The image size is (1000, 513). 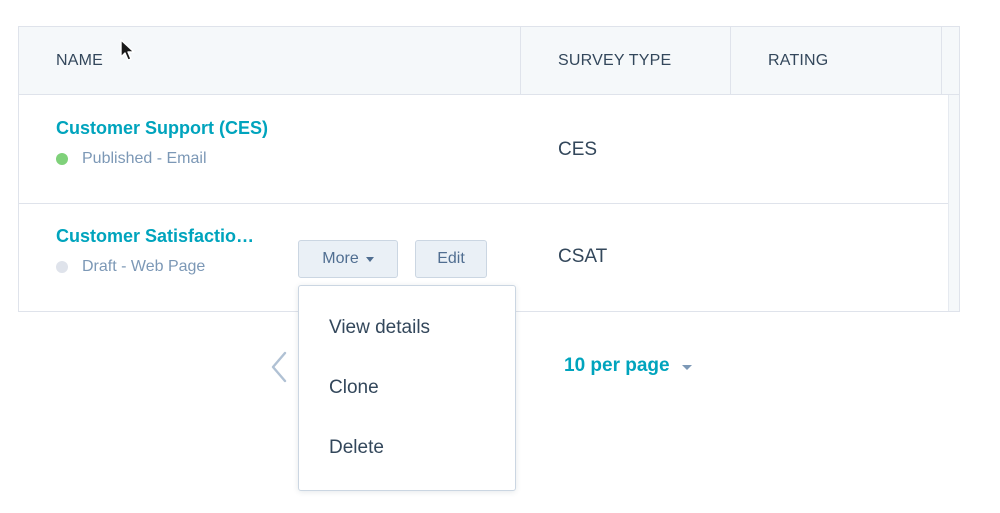 I want to click on column-header-survey-type: SURVEY TYPE, so click(x=626, y=60).